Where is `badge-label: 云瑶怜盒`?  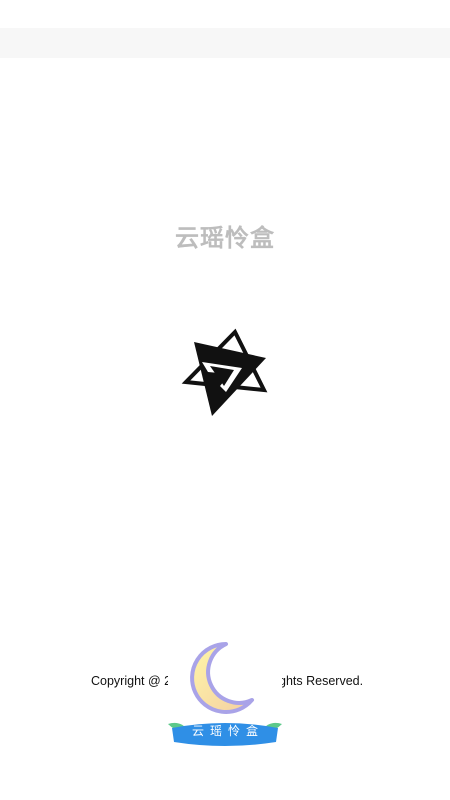 badge-label: 云瑶怜盒 is located at coordinates (227, 731).